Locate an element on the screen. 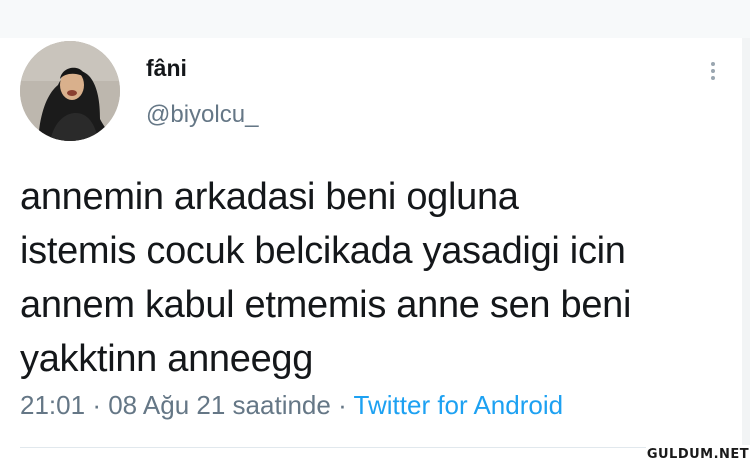 The image size is (750, 464). tweet-text-line: istemis cocuk belcikada yasadigi icin is located at coordinates (323, 251).